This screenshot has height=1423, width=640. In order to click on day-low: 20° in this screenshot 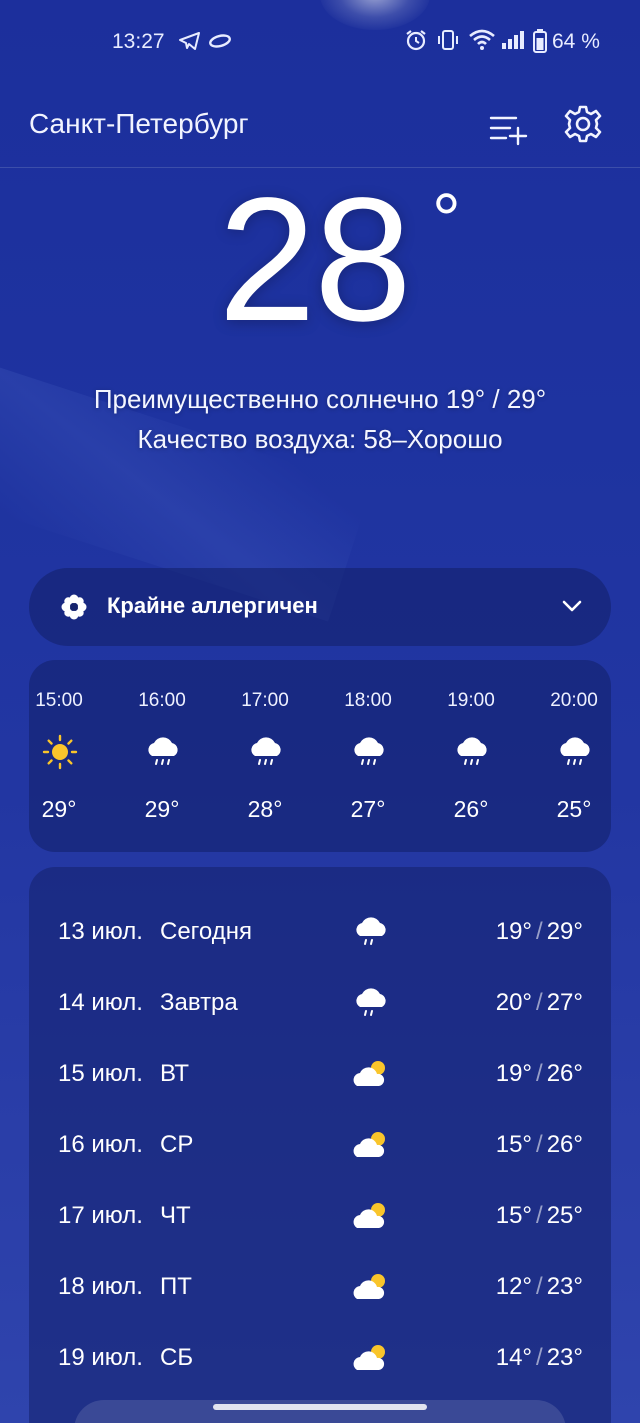, I will do `click(514, 1002)`.